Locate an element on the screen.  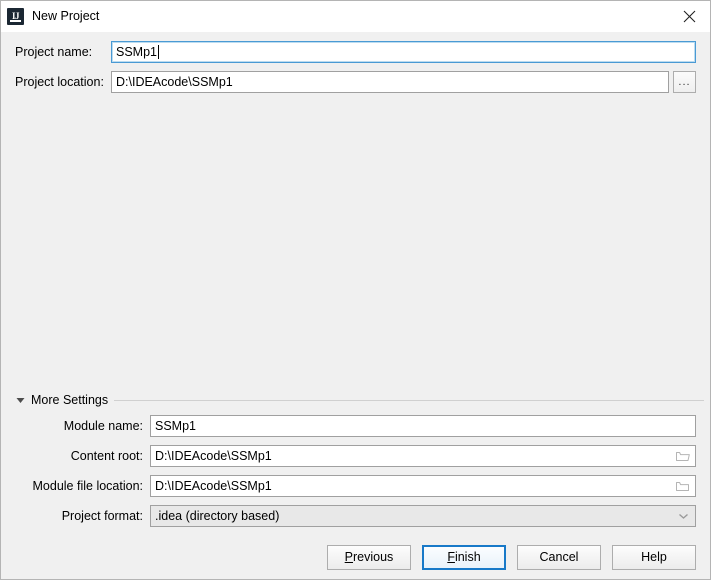
project-location-input: D:\IDEAcode\SSMp1 is located at coordinates (390, 82).